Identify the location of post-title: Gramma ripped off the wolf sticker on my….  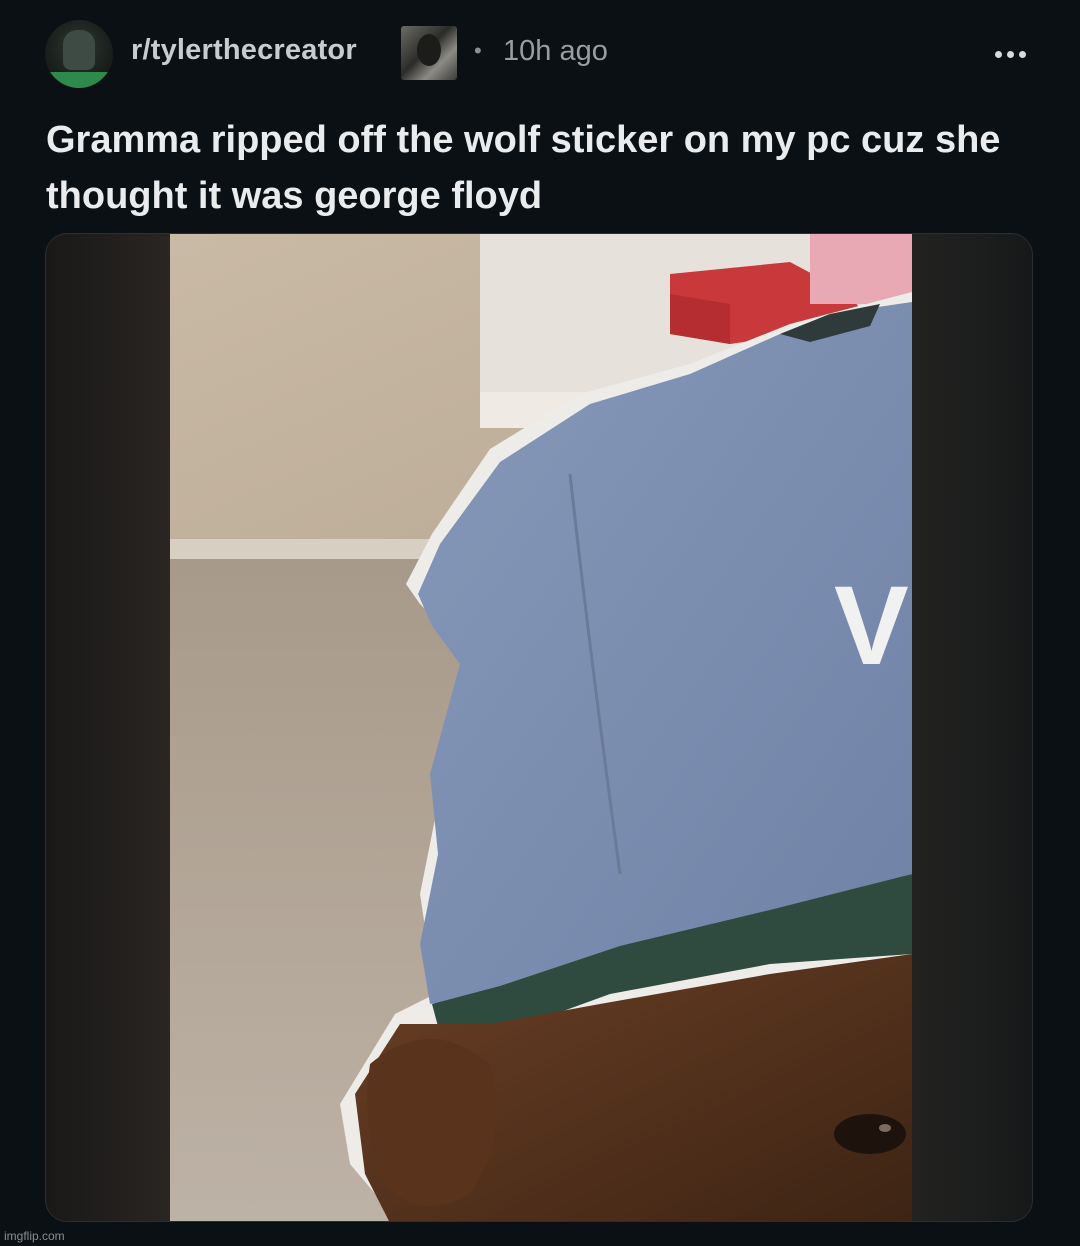
(546, 168).